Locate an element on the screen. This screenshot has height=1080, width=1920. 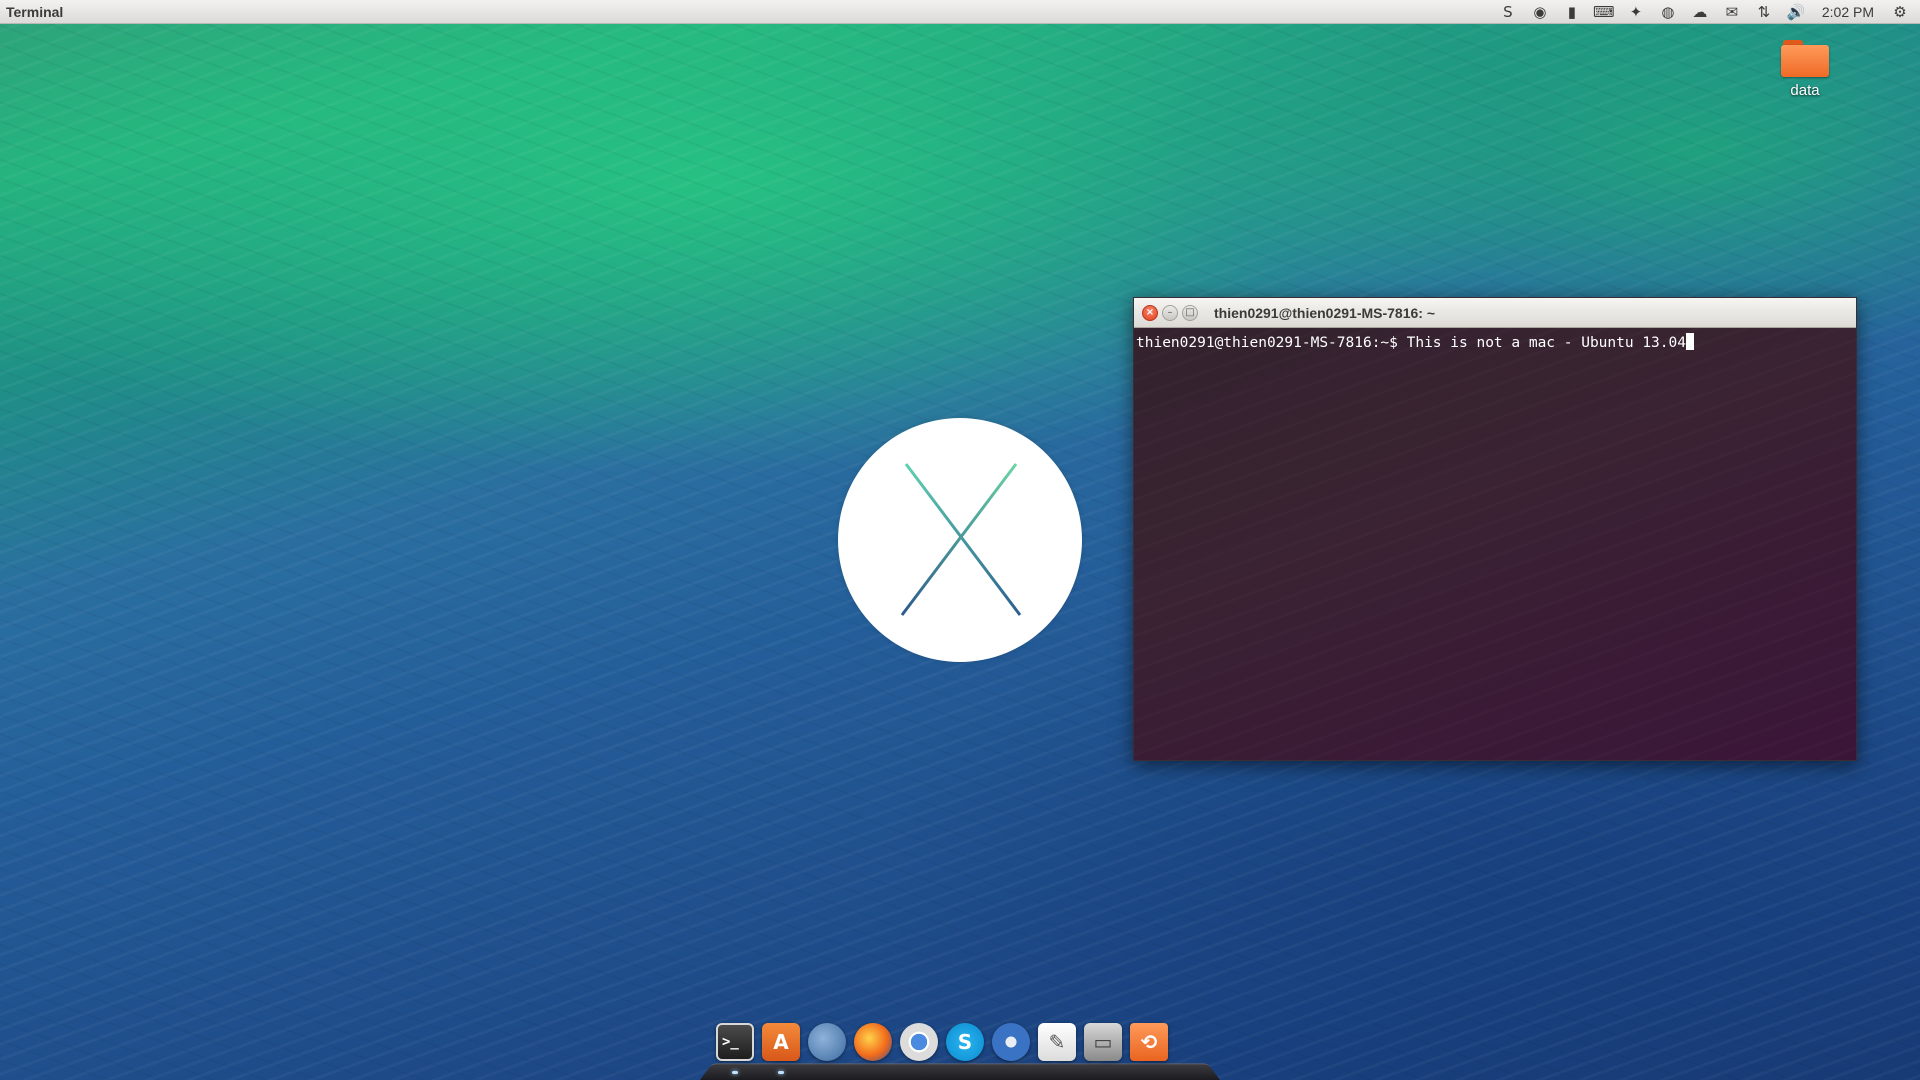
dock-file-cabinet-icon: ▭ is located at coordinates (1103, 1042).